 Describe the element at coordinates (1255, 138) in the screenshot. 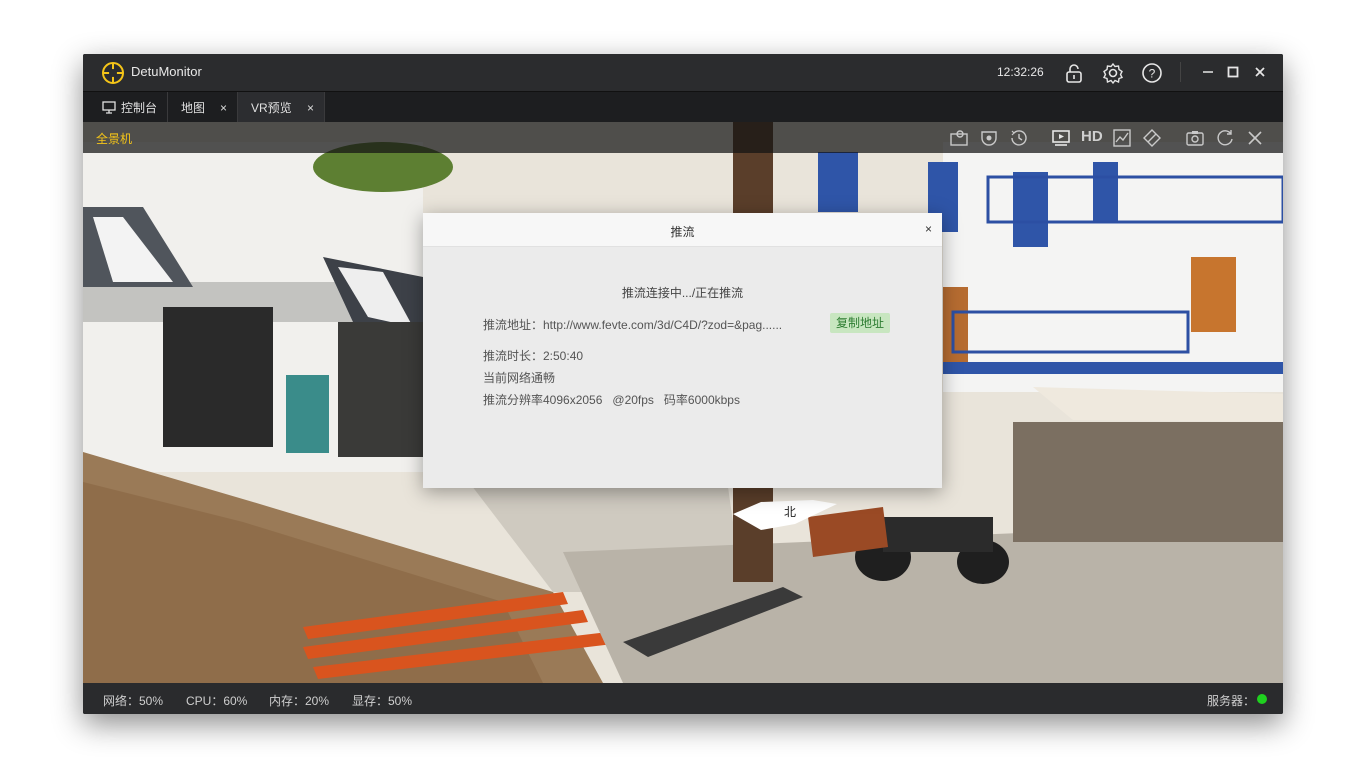

I see `close-view-icon` at that location.